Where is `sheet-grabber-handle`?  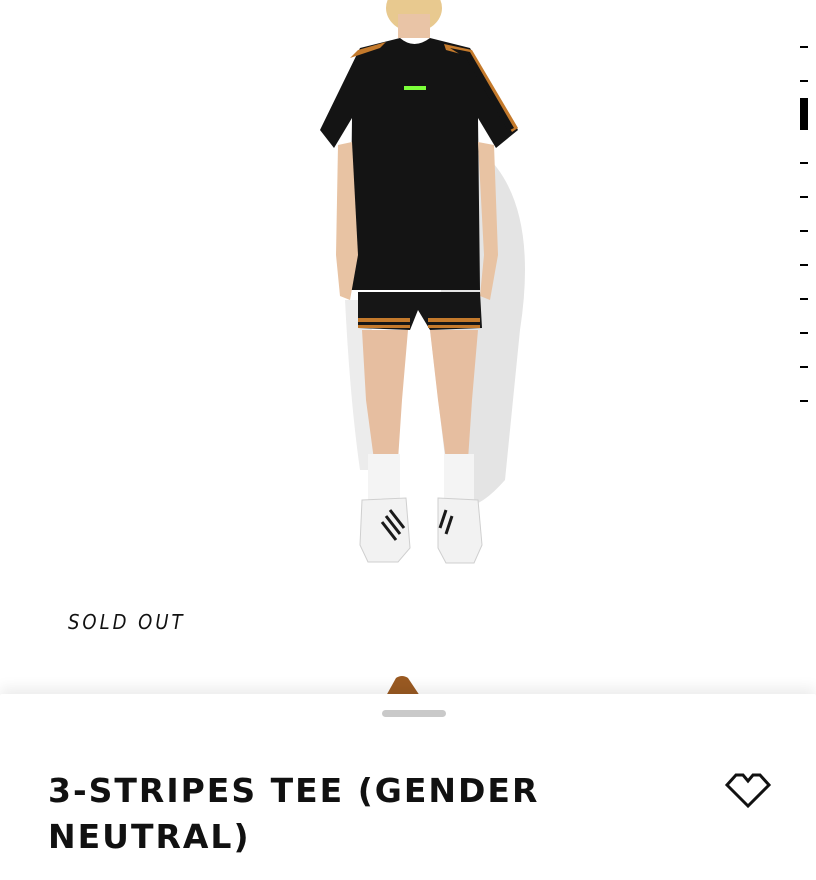 sheet-grabber-handle is located at coordinates (414, 713).